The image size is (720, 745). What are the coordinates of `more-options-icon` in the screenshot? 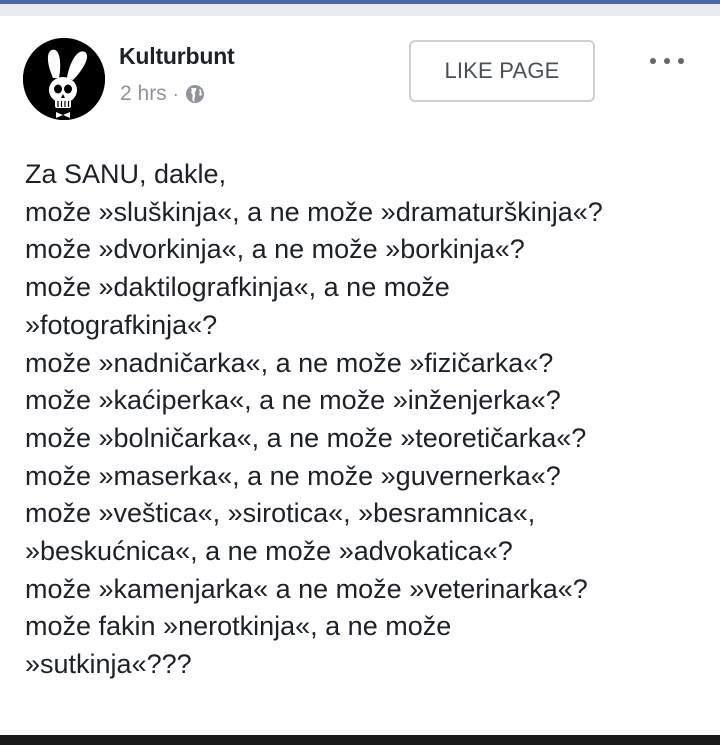 It's located at (667, 61).